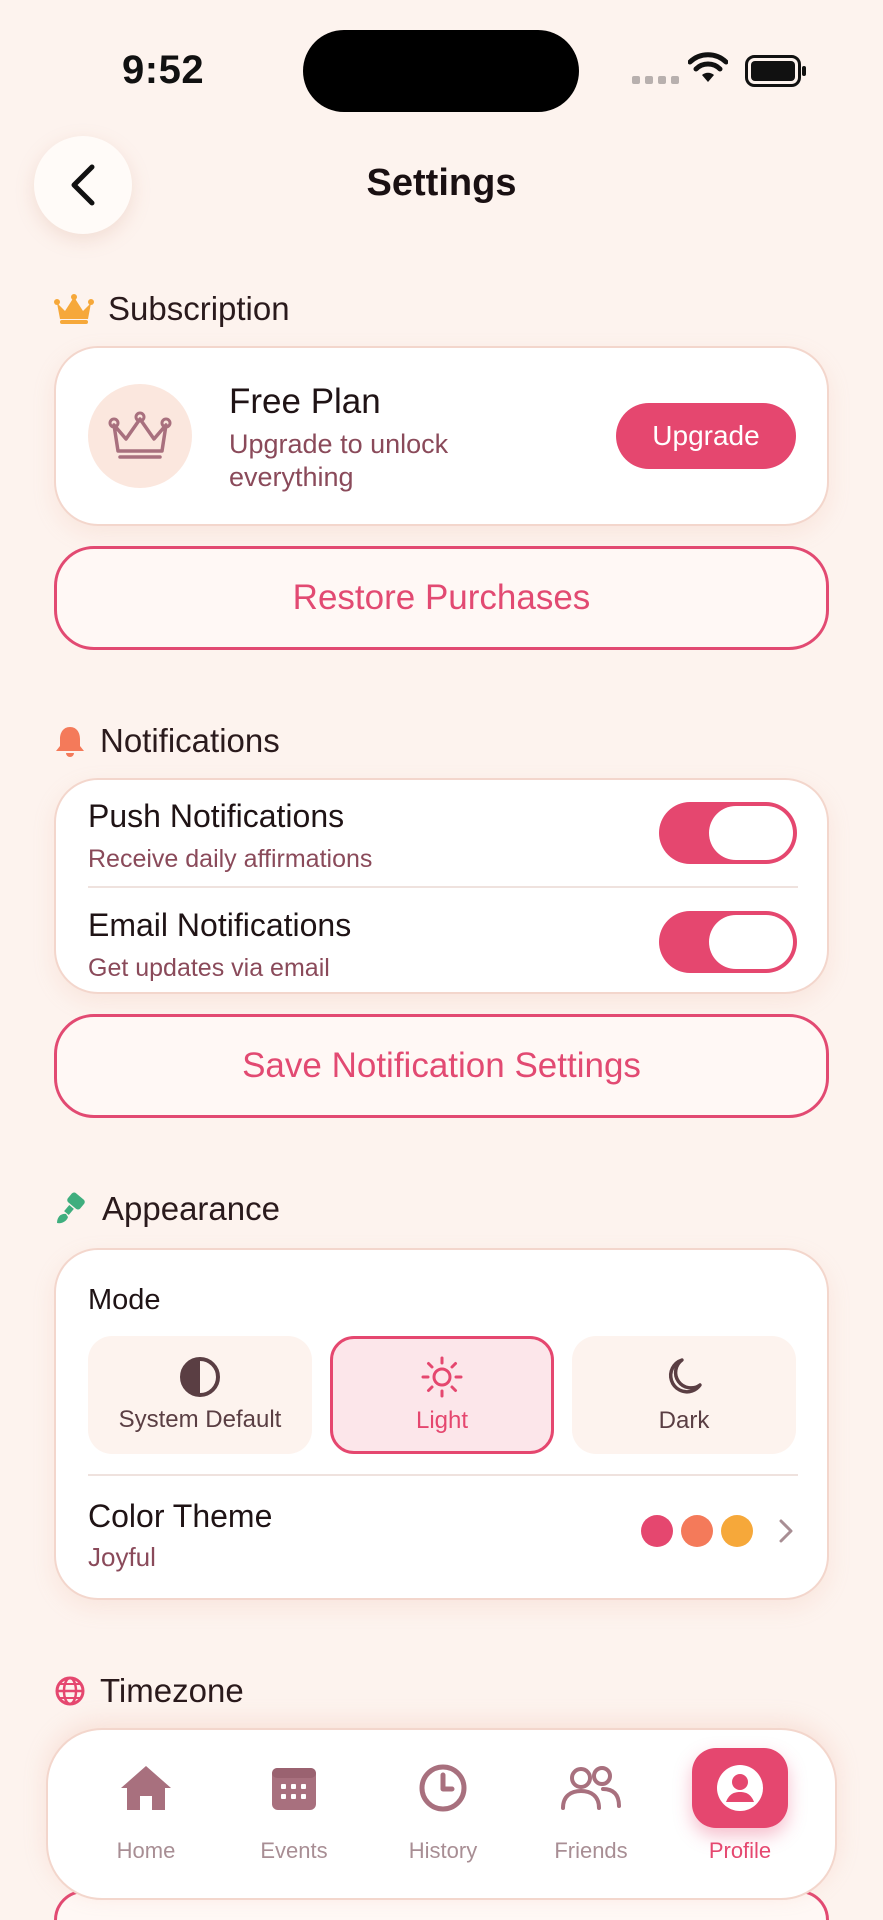 This screenshot has height=1920, width=883. Describe the element at coordinates (775, 71) in the screenshot. I see `battery-icon` at that location.